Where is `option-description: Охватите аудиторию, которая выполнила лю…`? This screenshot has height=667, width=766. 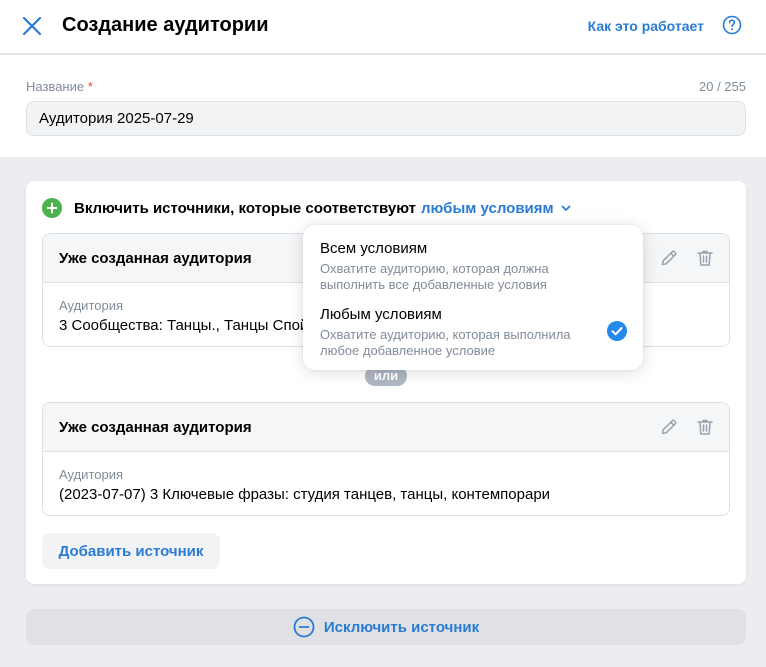 option-description: Охватите аудиторию, которая выполнила лю… is located at coordinates (445, 342).